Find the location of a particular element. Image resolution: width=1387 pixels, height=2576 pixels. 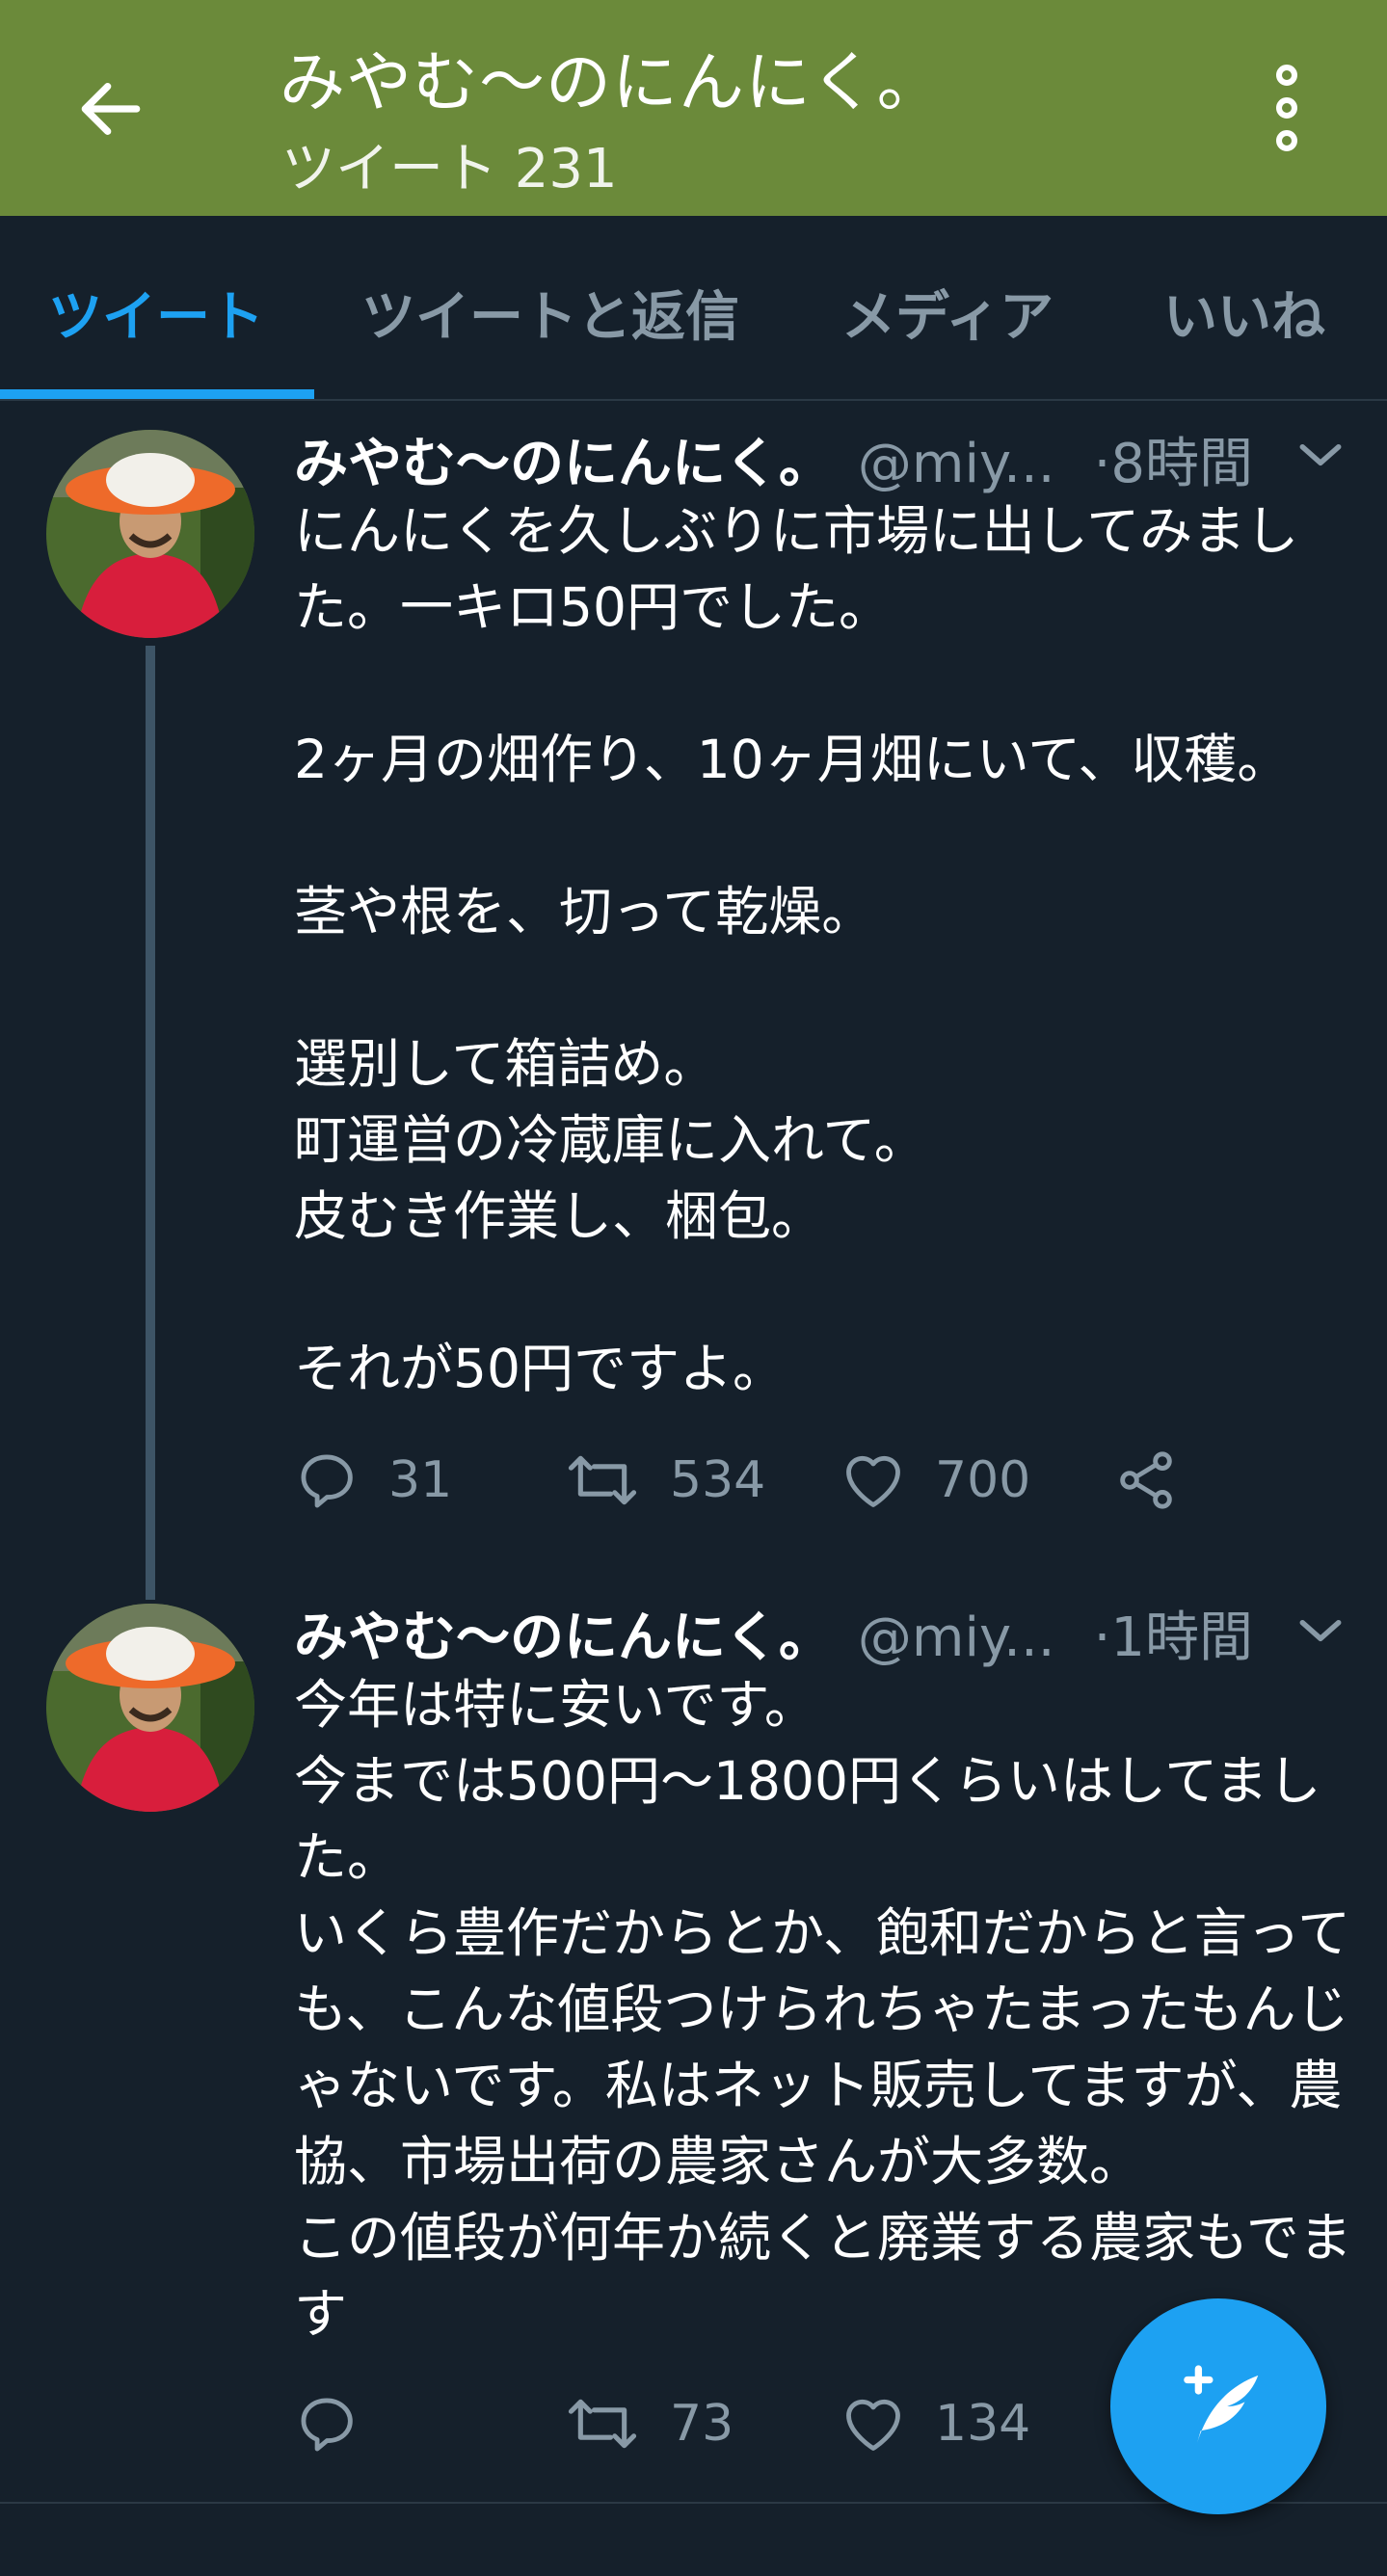

tweet-header: みやむ〜のにんにく。 @miy... ·8時間 is located at coordinates (773, 459).